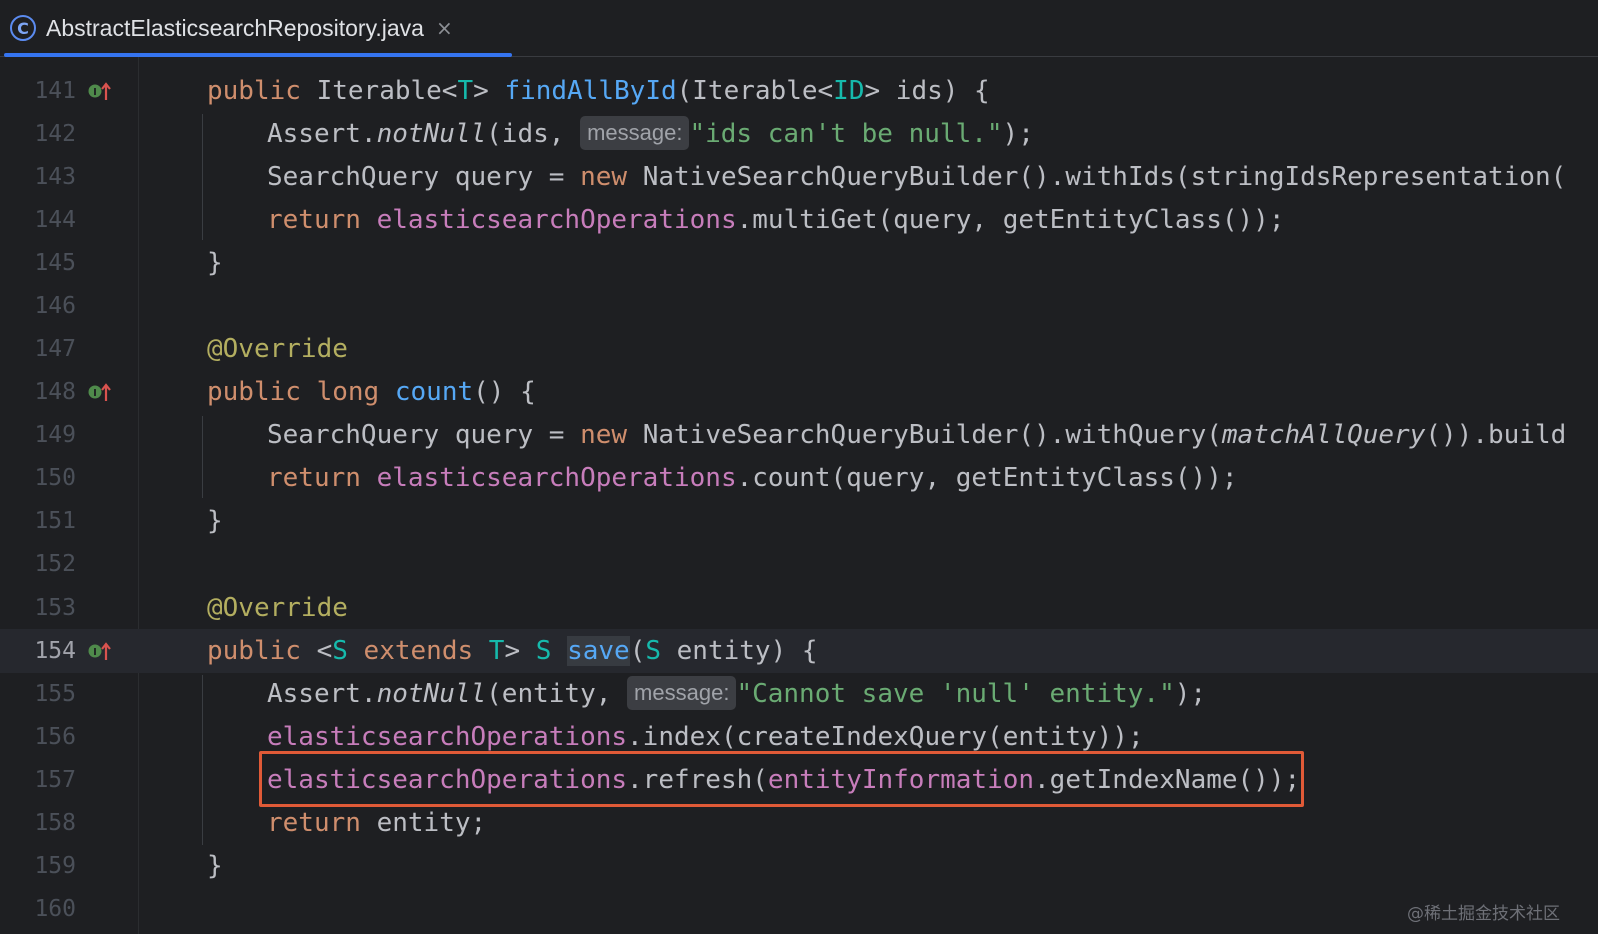  Describe the element at coordinates (38, 823) in the screenshot. I see `line-number: 158` at that location.